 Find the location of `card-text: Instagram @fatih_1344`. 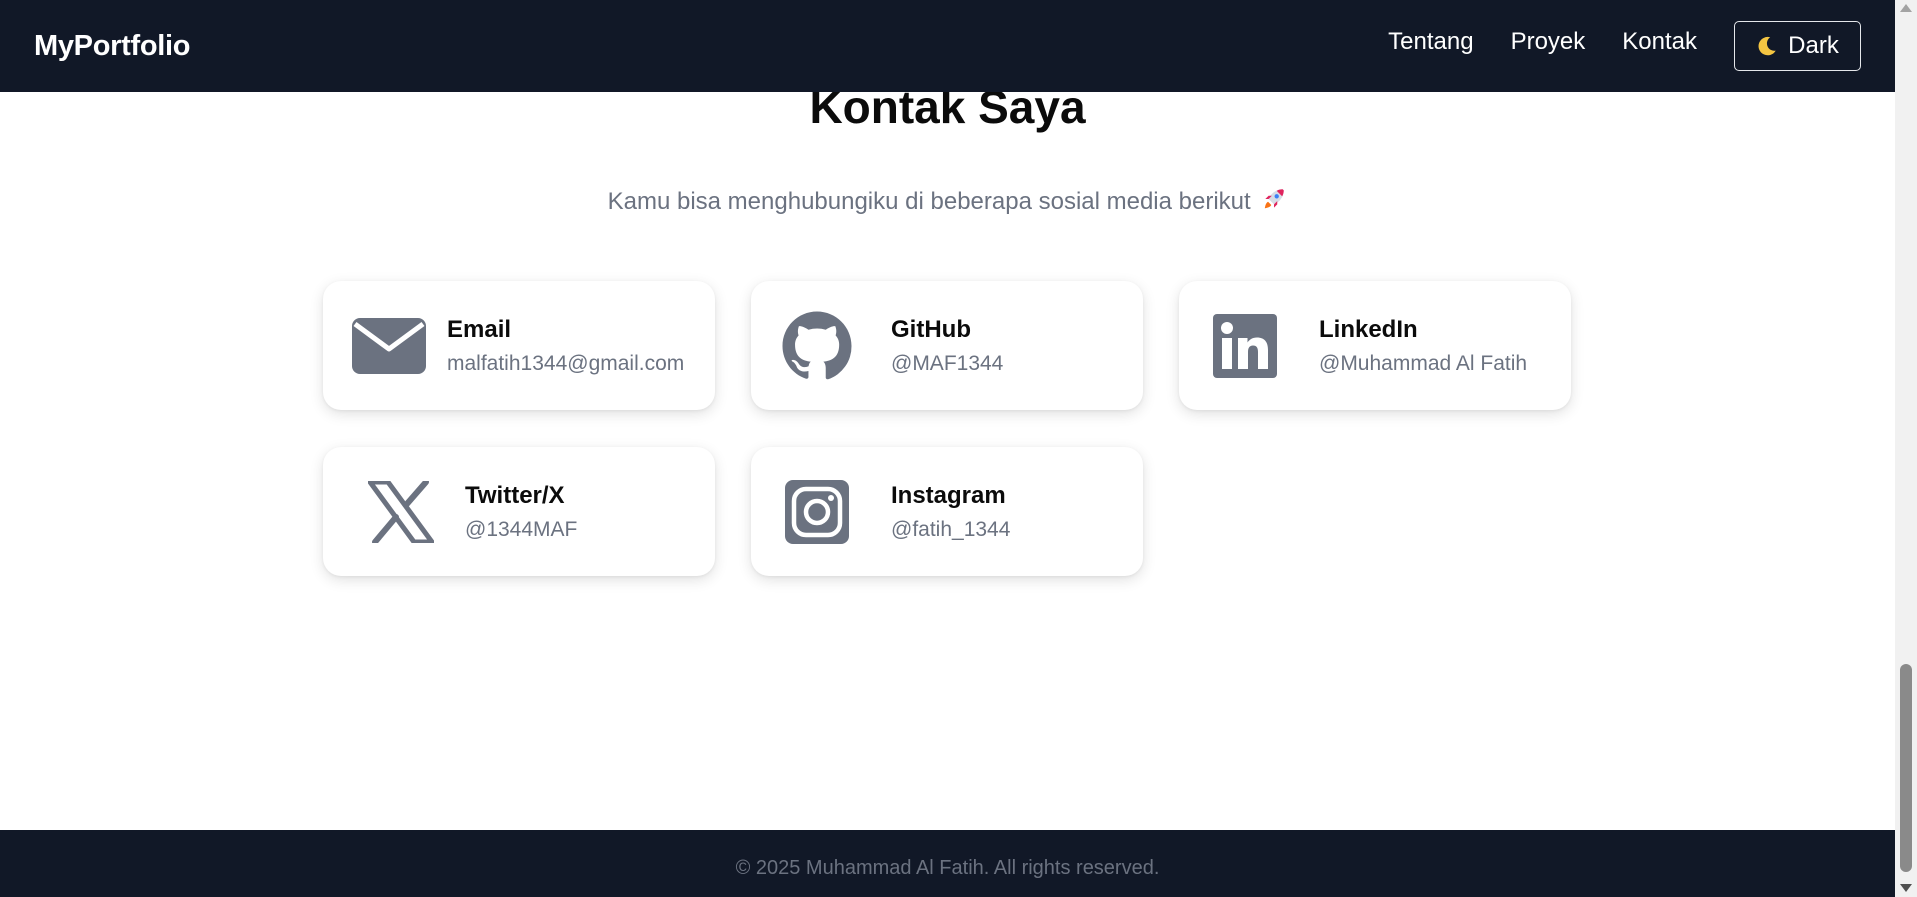

card-text: Instagram @fatih_1344 is located at coordinates (950, 512).